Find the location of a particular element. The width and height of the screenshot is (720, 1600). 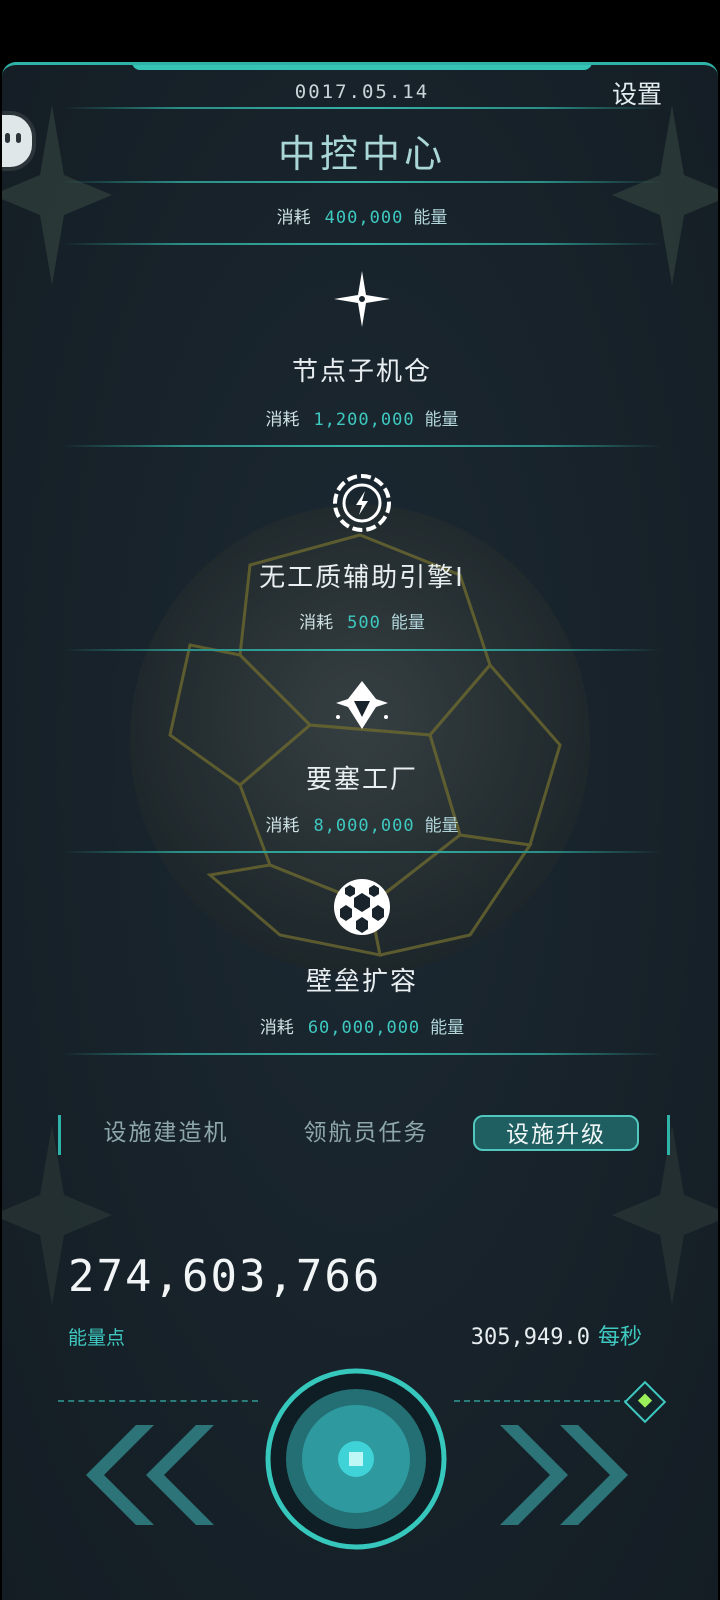

top-cost-row: 消耗 400,000 能量 is located at coordinates (360, 215).